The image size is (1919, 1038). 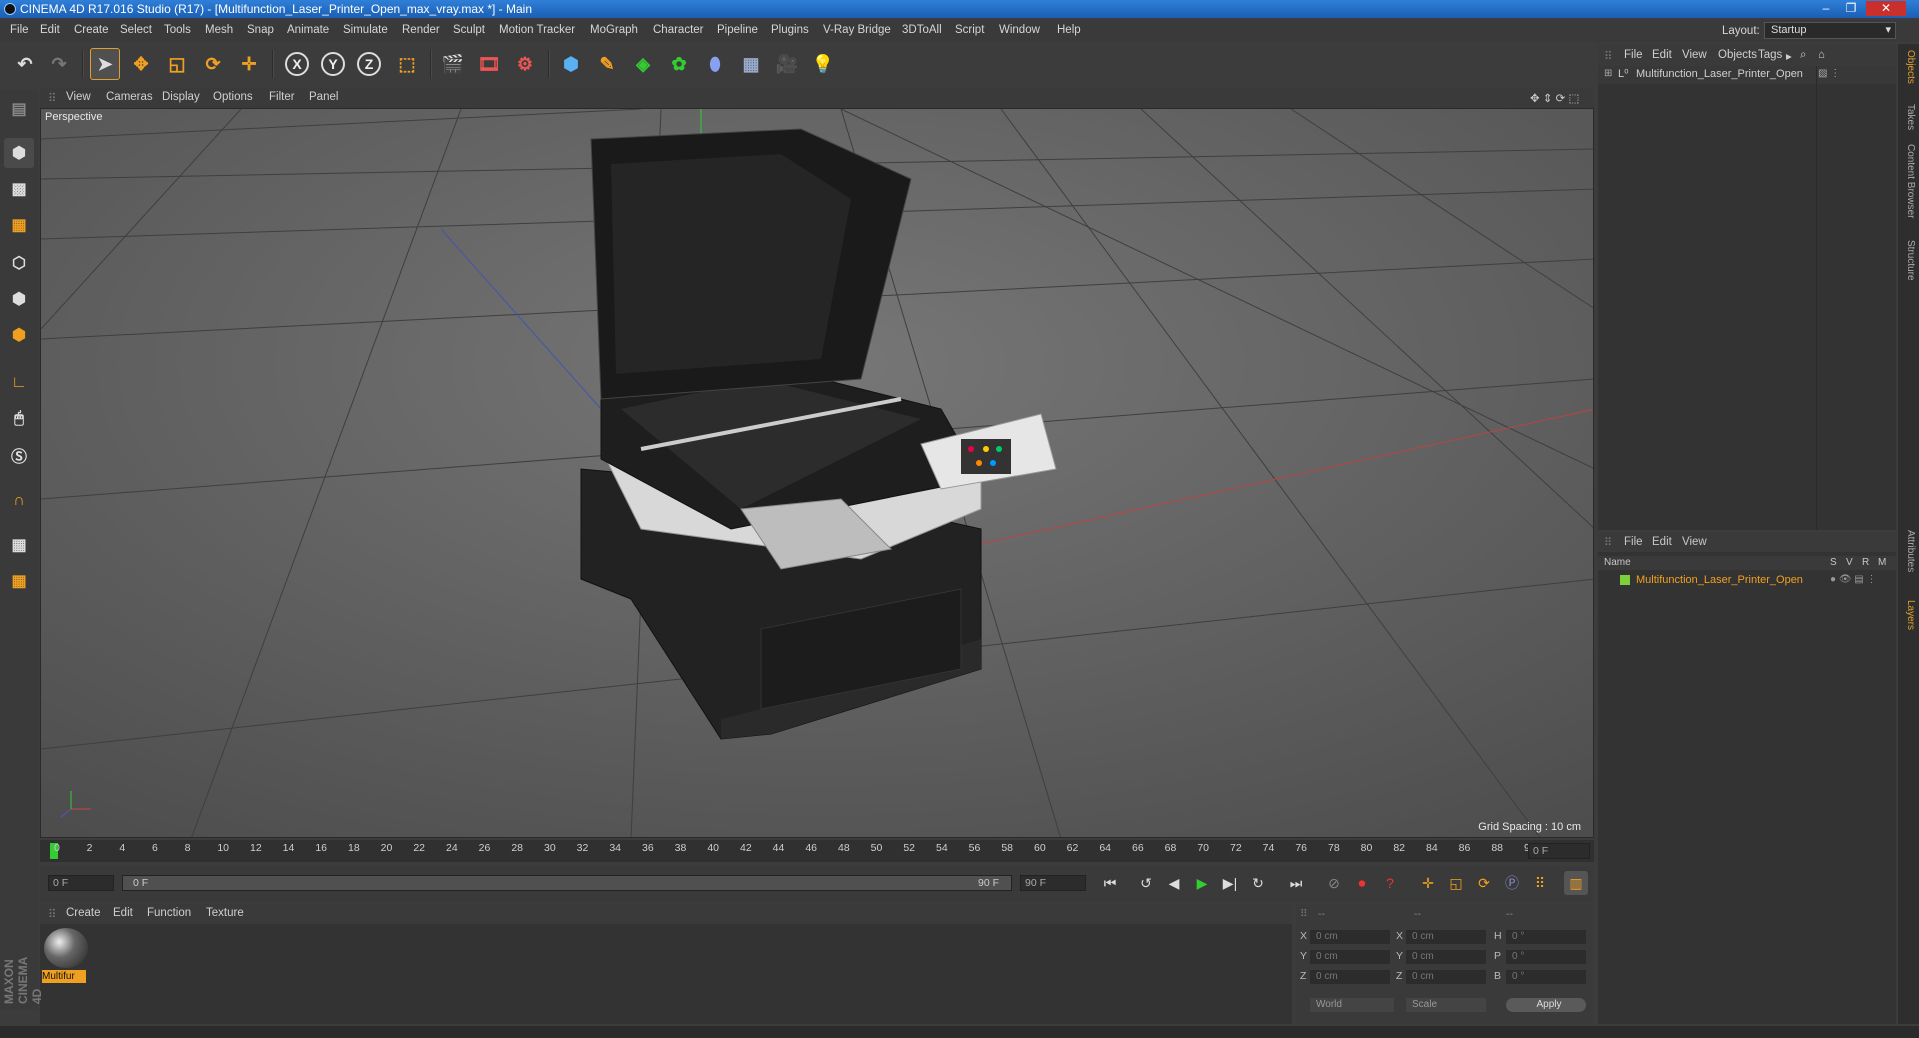 What do you see at coordinates (679, 64) in the screenshot?
I see `cloner-icon: ✿` at bounding box center [679, 64].